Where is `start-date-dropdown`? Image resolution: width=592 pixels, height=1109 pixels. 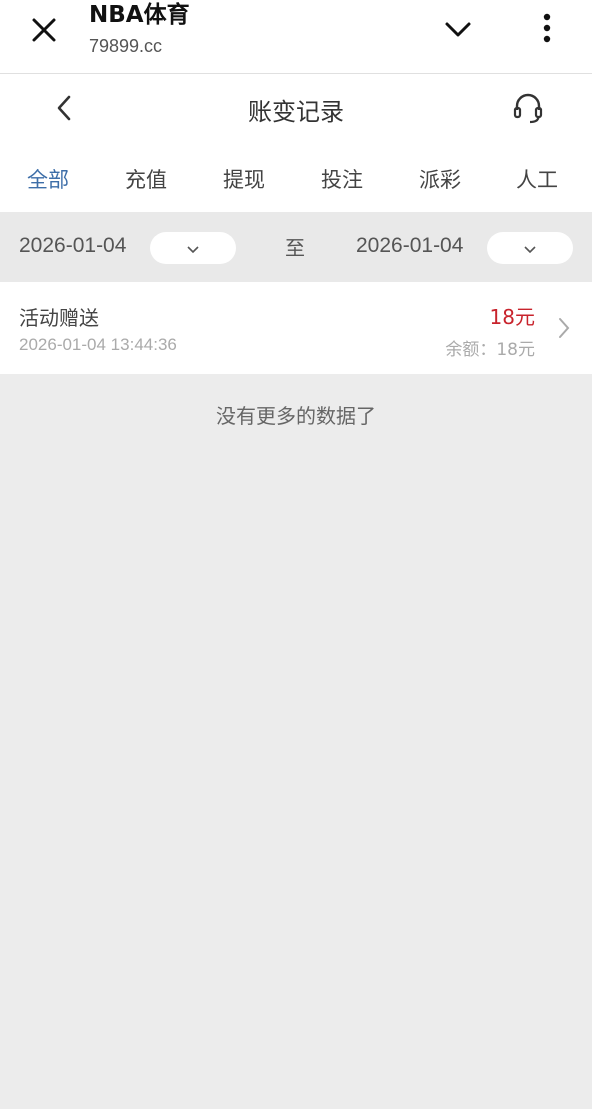
start-date-dropdown is located at coordinates (193, 248).